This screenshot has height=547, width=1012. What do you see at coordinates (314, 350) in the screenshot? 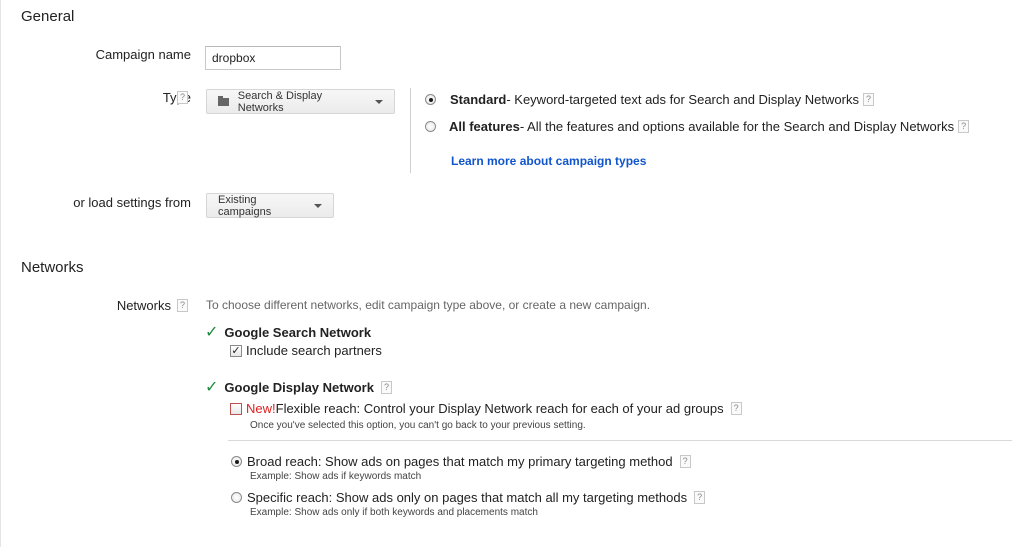
I see `include-partners-label: Include search partners` at bounding box center [314, 350].